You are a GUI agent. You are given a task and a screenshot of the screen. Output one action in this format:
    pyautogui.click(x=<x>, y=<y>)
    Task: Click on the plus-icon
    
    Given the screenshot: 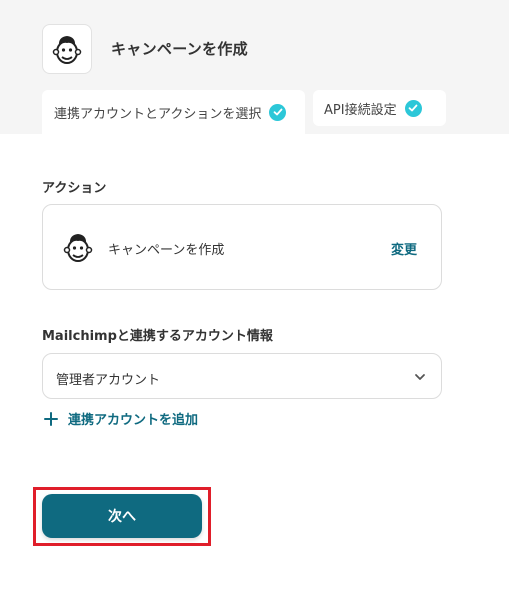 What is the action you would take?
    pyautogui.click(x=51, y=418)
    